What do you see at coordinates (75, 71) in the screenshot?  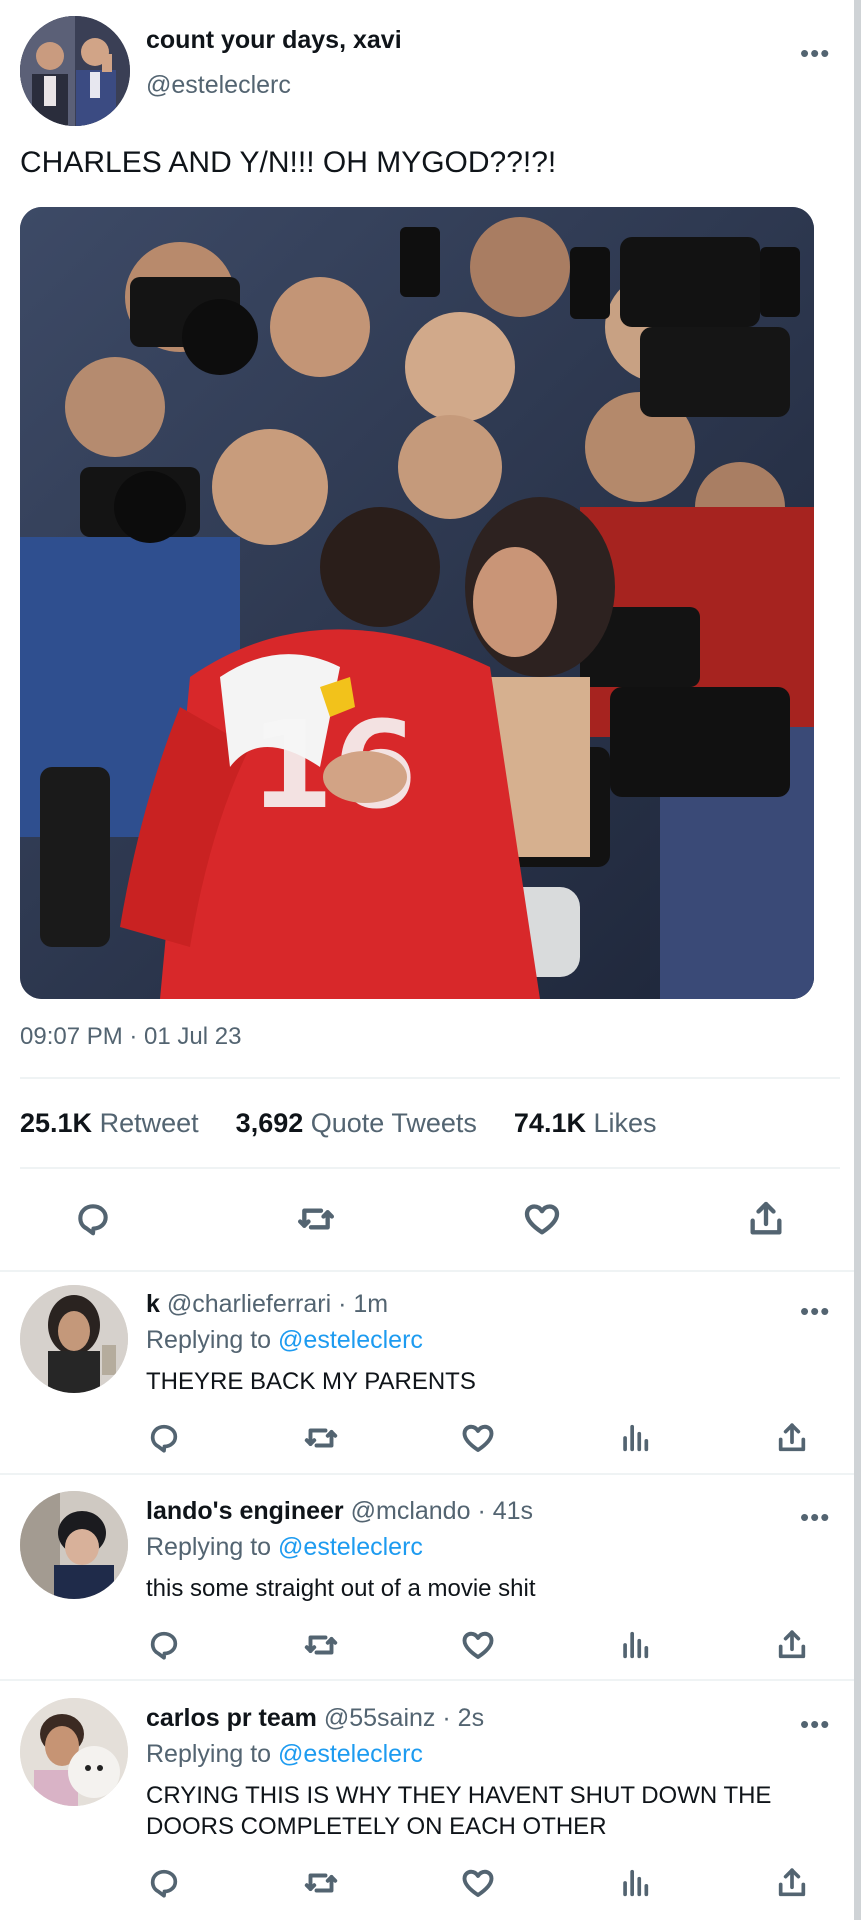 I see `author-avatar` at bounding box center [75, 71].